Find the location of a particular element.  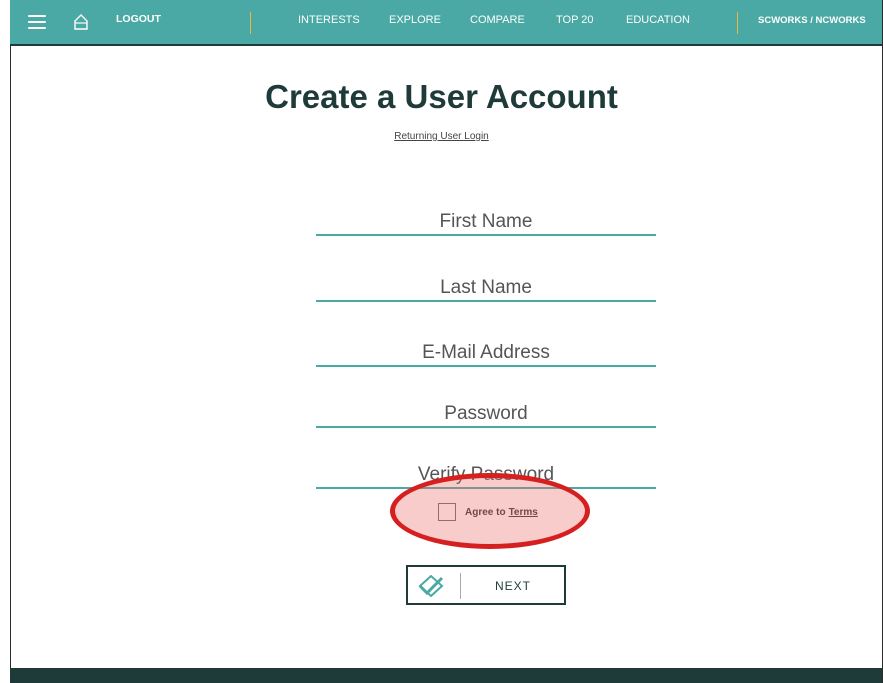

last-name-field is located at coordinates (486, 289).